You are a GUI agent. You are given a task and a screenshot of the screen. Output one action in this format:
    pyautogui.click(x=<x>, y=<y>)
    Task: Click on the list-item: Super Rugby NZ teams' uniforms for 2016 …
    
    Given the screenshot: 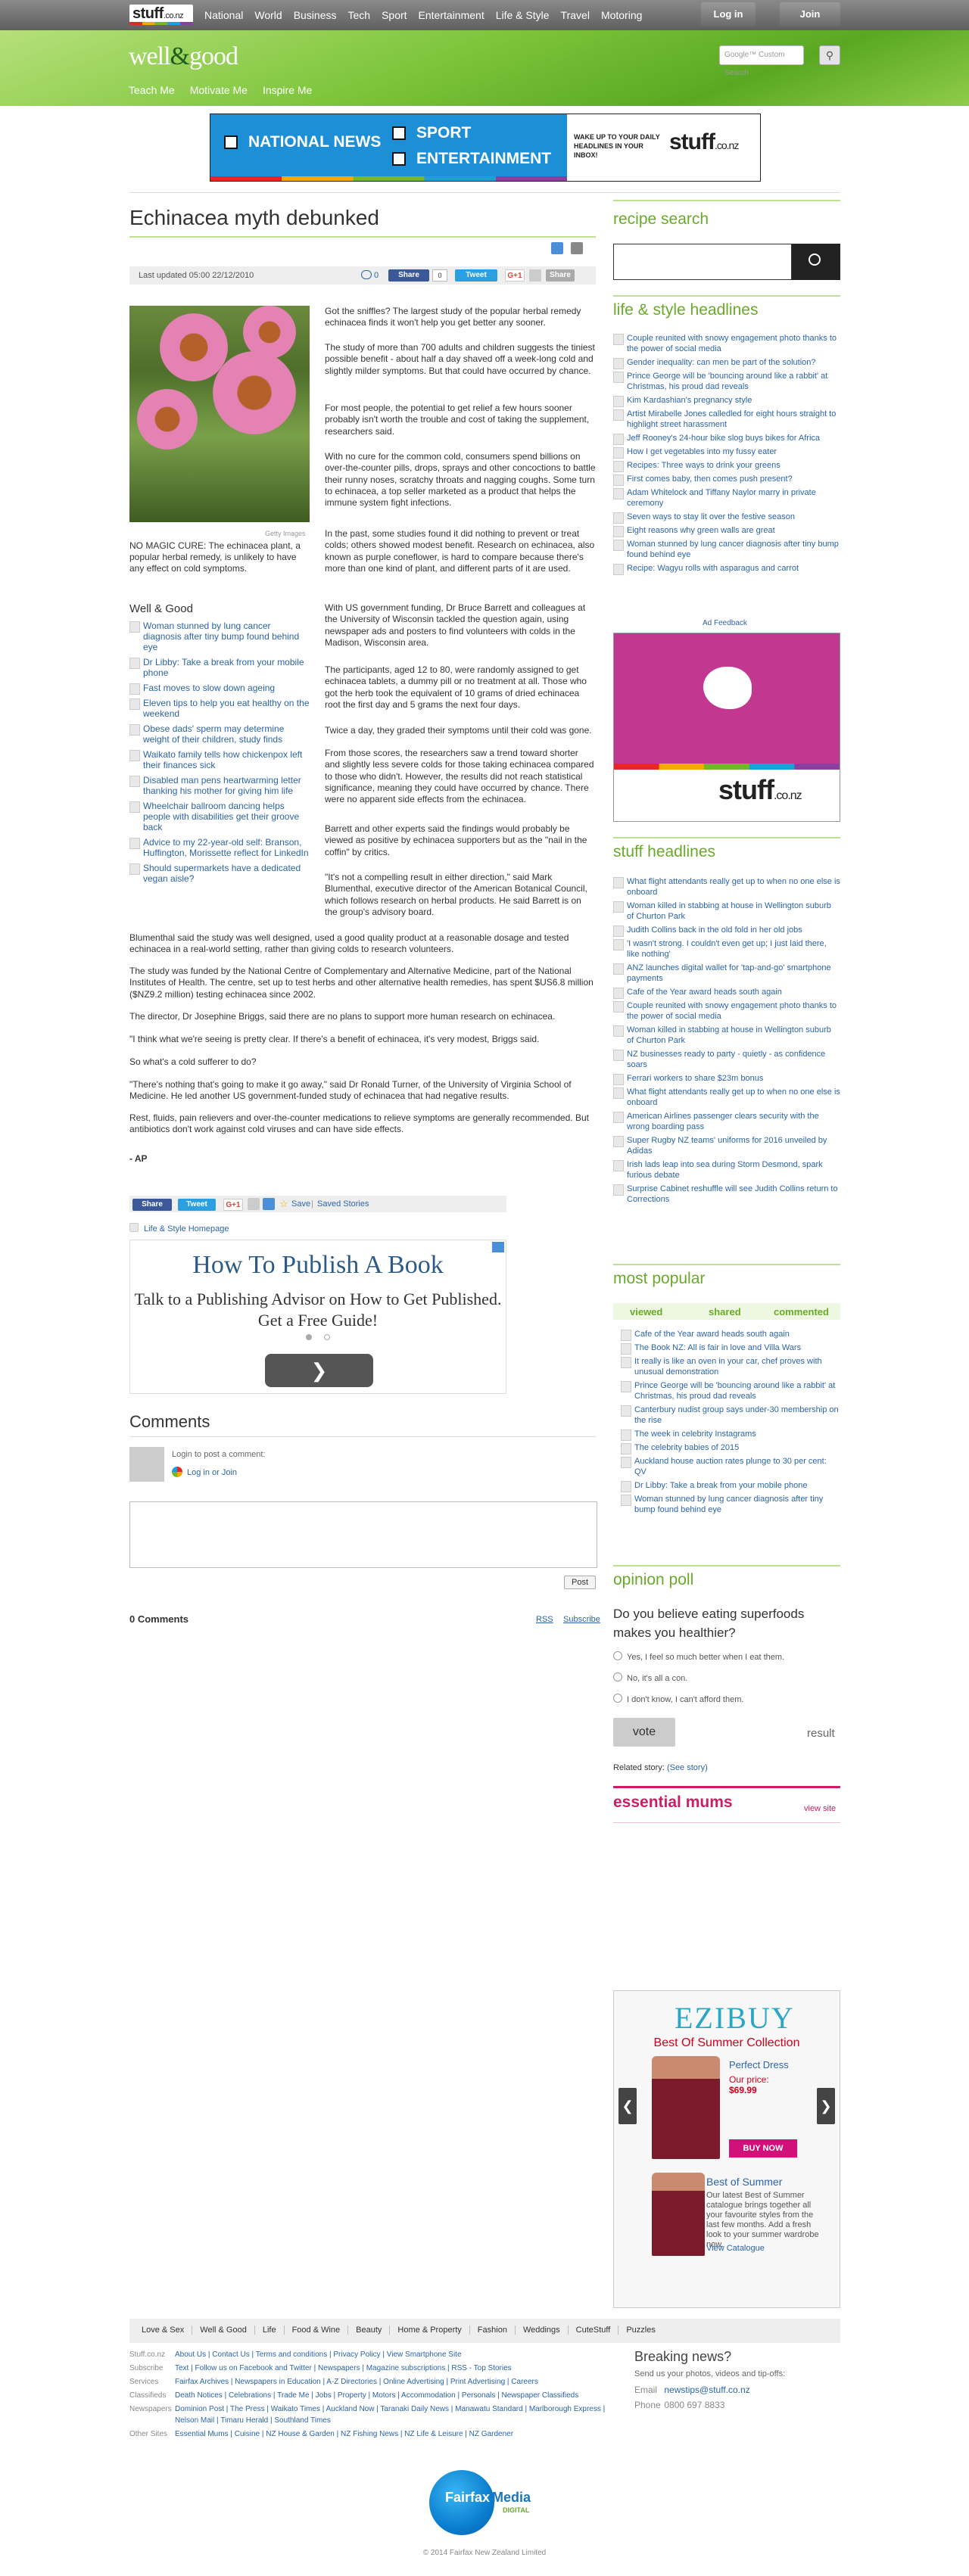 What is the action you would take?
    pyautogui.click(x=726, y=1145)
    